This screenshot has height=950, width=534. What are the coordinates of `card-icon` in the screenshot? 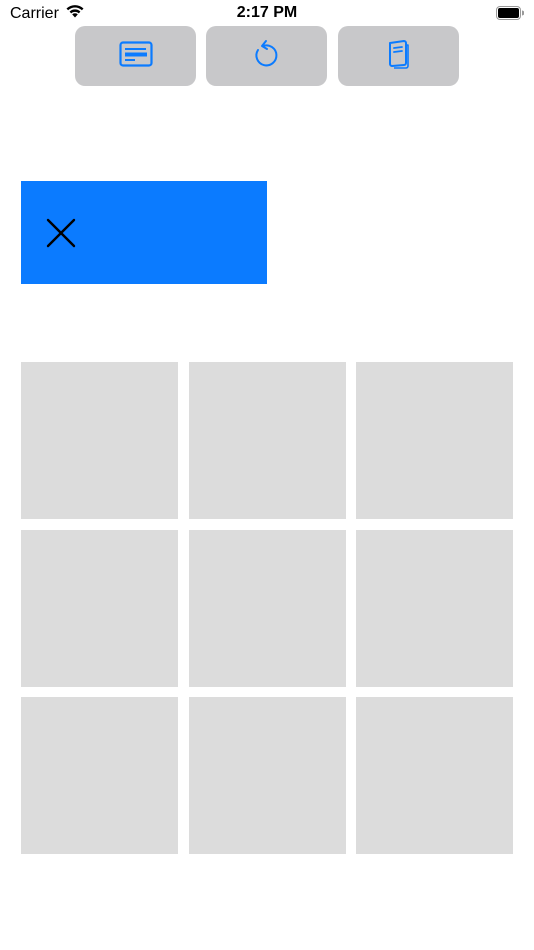 It's located at (135, 56).